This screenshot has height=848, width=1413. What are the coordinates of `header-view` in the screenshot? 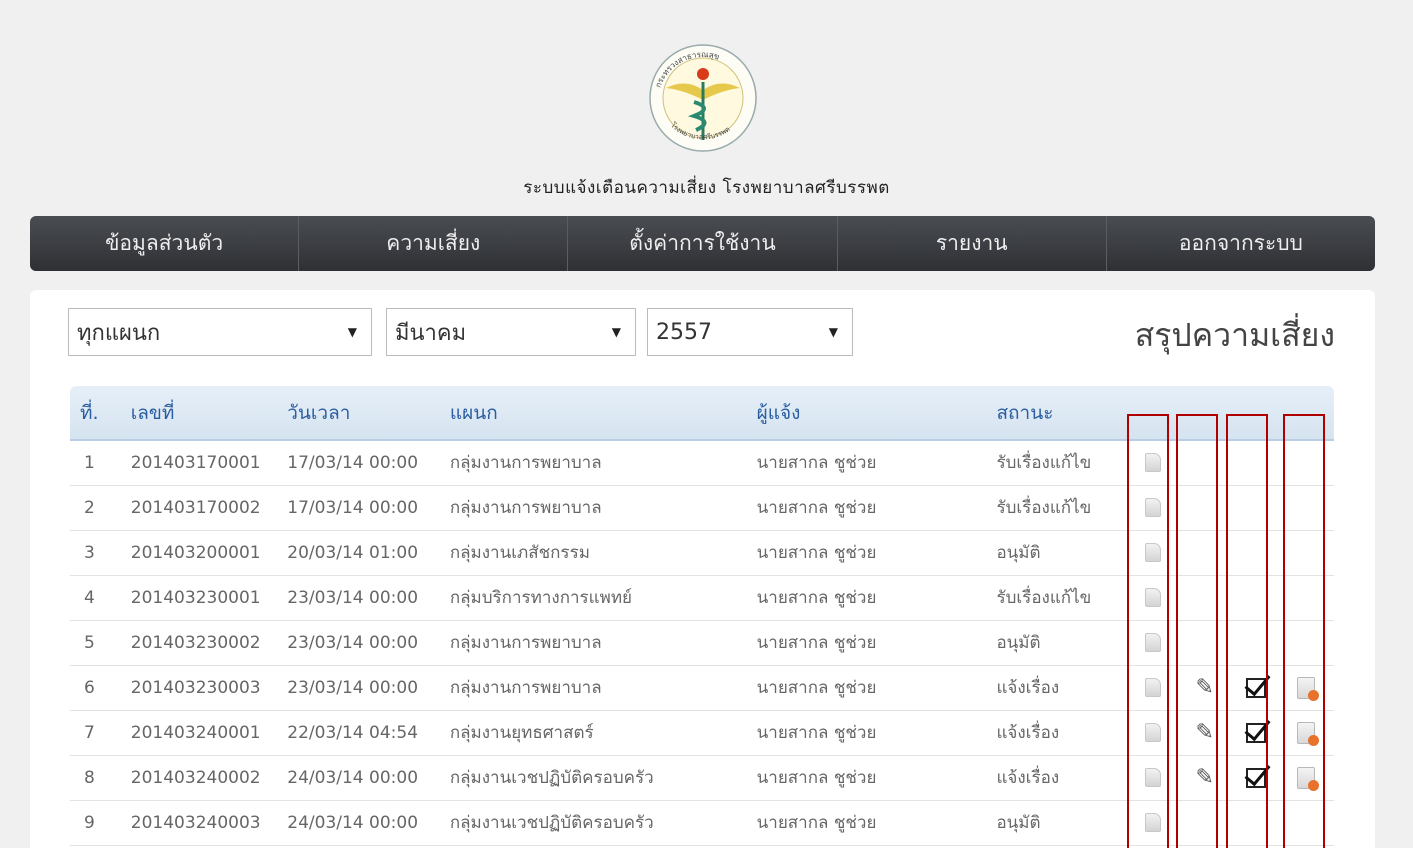 It's located at (1156, 413).